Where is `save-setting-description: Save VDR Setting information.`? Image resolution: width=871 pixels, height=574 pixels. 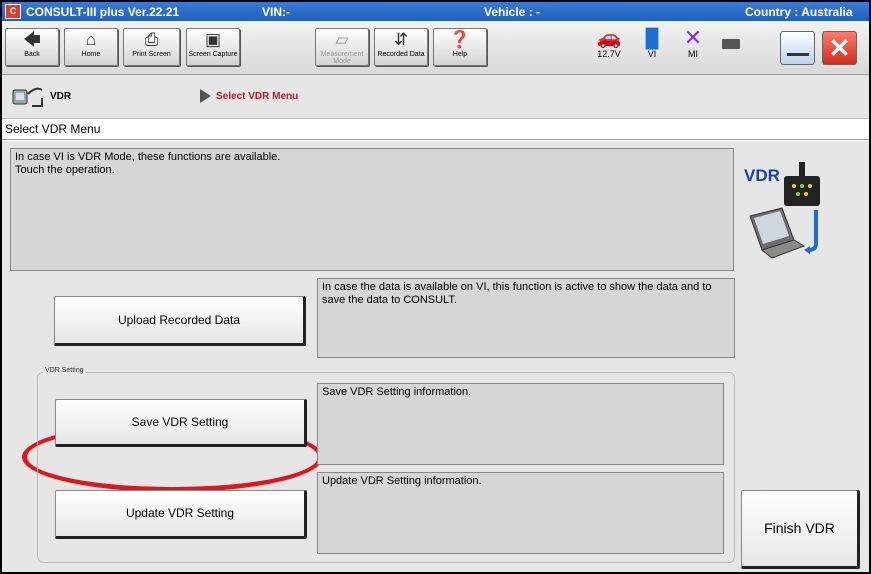
save-setting-description: Save VDR Setting information. is located at coordinates (520, 424).